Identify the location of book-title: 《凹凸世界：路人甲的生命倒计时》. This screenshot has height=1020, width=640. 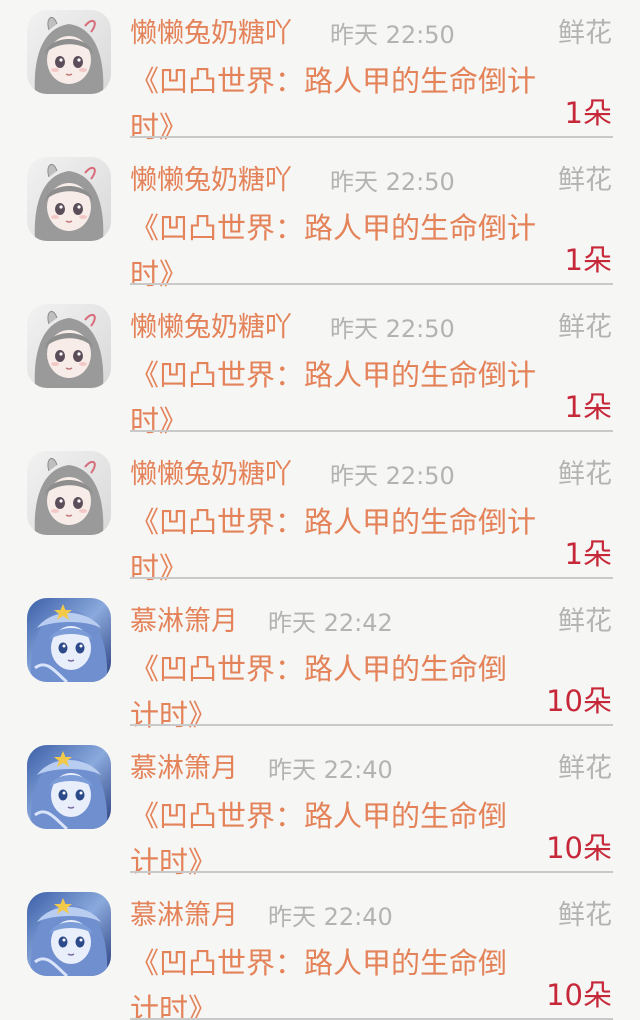
(328, 980).